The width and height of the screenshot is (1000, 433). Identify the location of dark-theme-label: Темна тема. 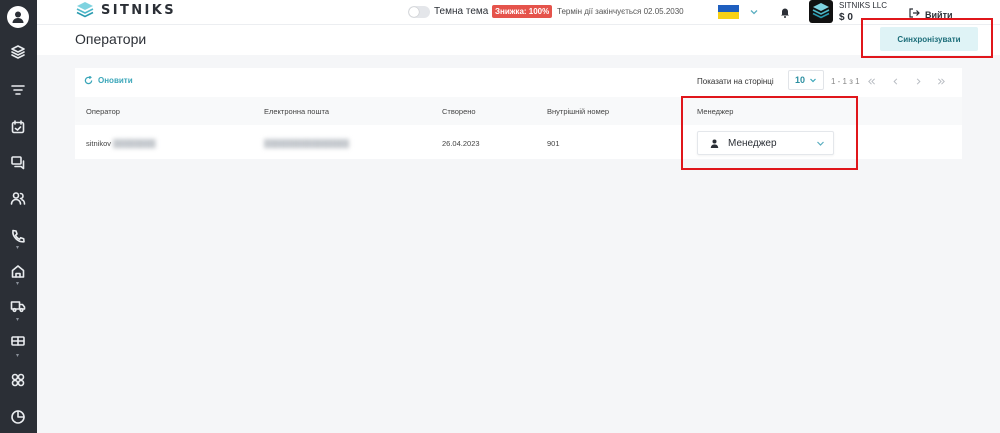
(461, 11).